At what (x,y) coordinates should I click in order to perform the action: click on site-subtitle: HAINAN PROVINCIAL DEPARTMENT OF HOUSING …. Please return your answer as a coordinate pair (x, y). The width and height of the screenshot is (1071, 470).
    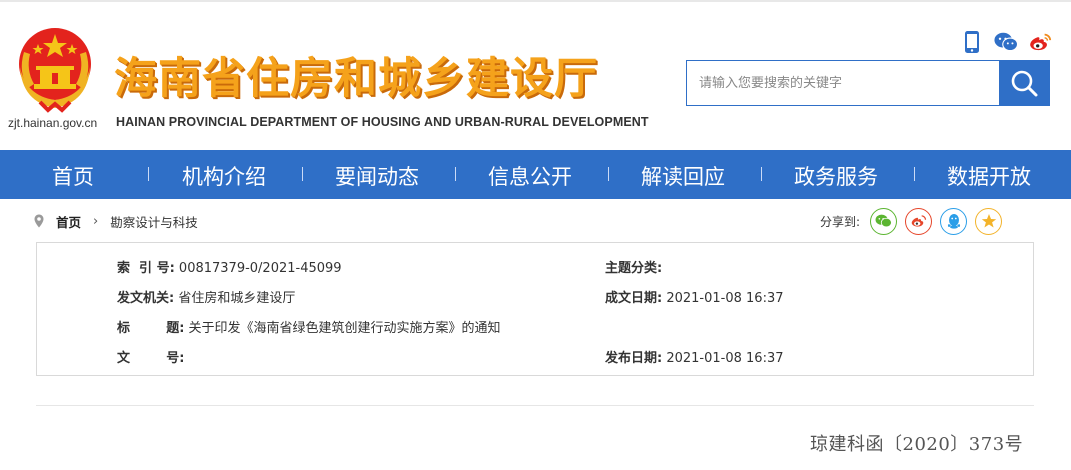
    Looking at the image, I should click on (382, 122).